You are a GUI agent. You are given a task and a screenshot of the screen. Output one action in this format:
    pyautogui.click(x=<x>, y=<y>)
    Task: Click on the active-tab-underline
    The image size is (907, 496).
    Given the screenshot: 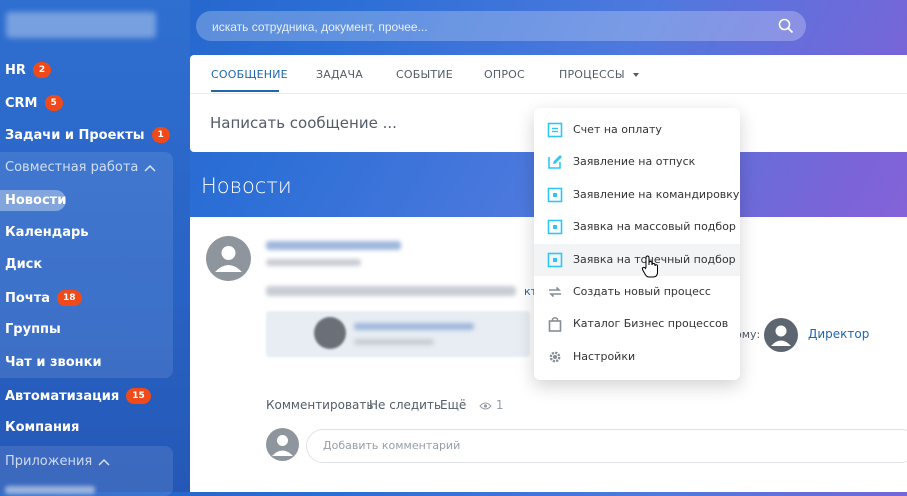 What is the action you would take?
    pyautogui.click(x=245, y=91)
    